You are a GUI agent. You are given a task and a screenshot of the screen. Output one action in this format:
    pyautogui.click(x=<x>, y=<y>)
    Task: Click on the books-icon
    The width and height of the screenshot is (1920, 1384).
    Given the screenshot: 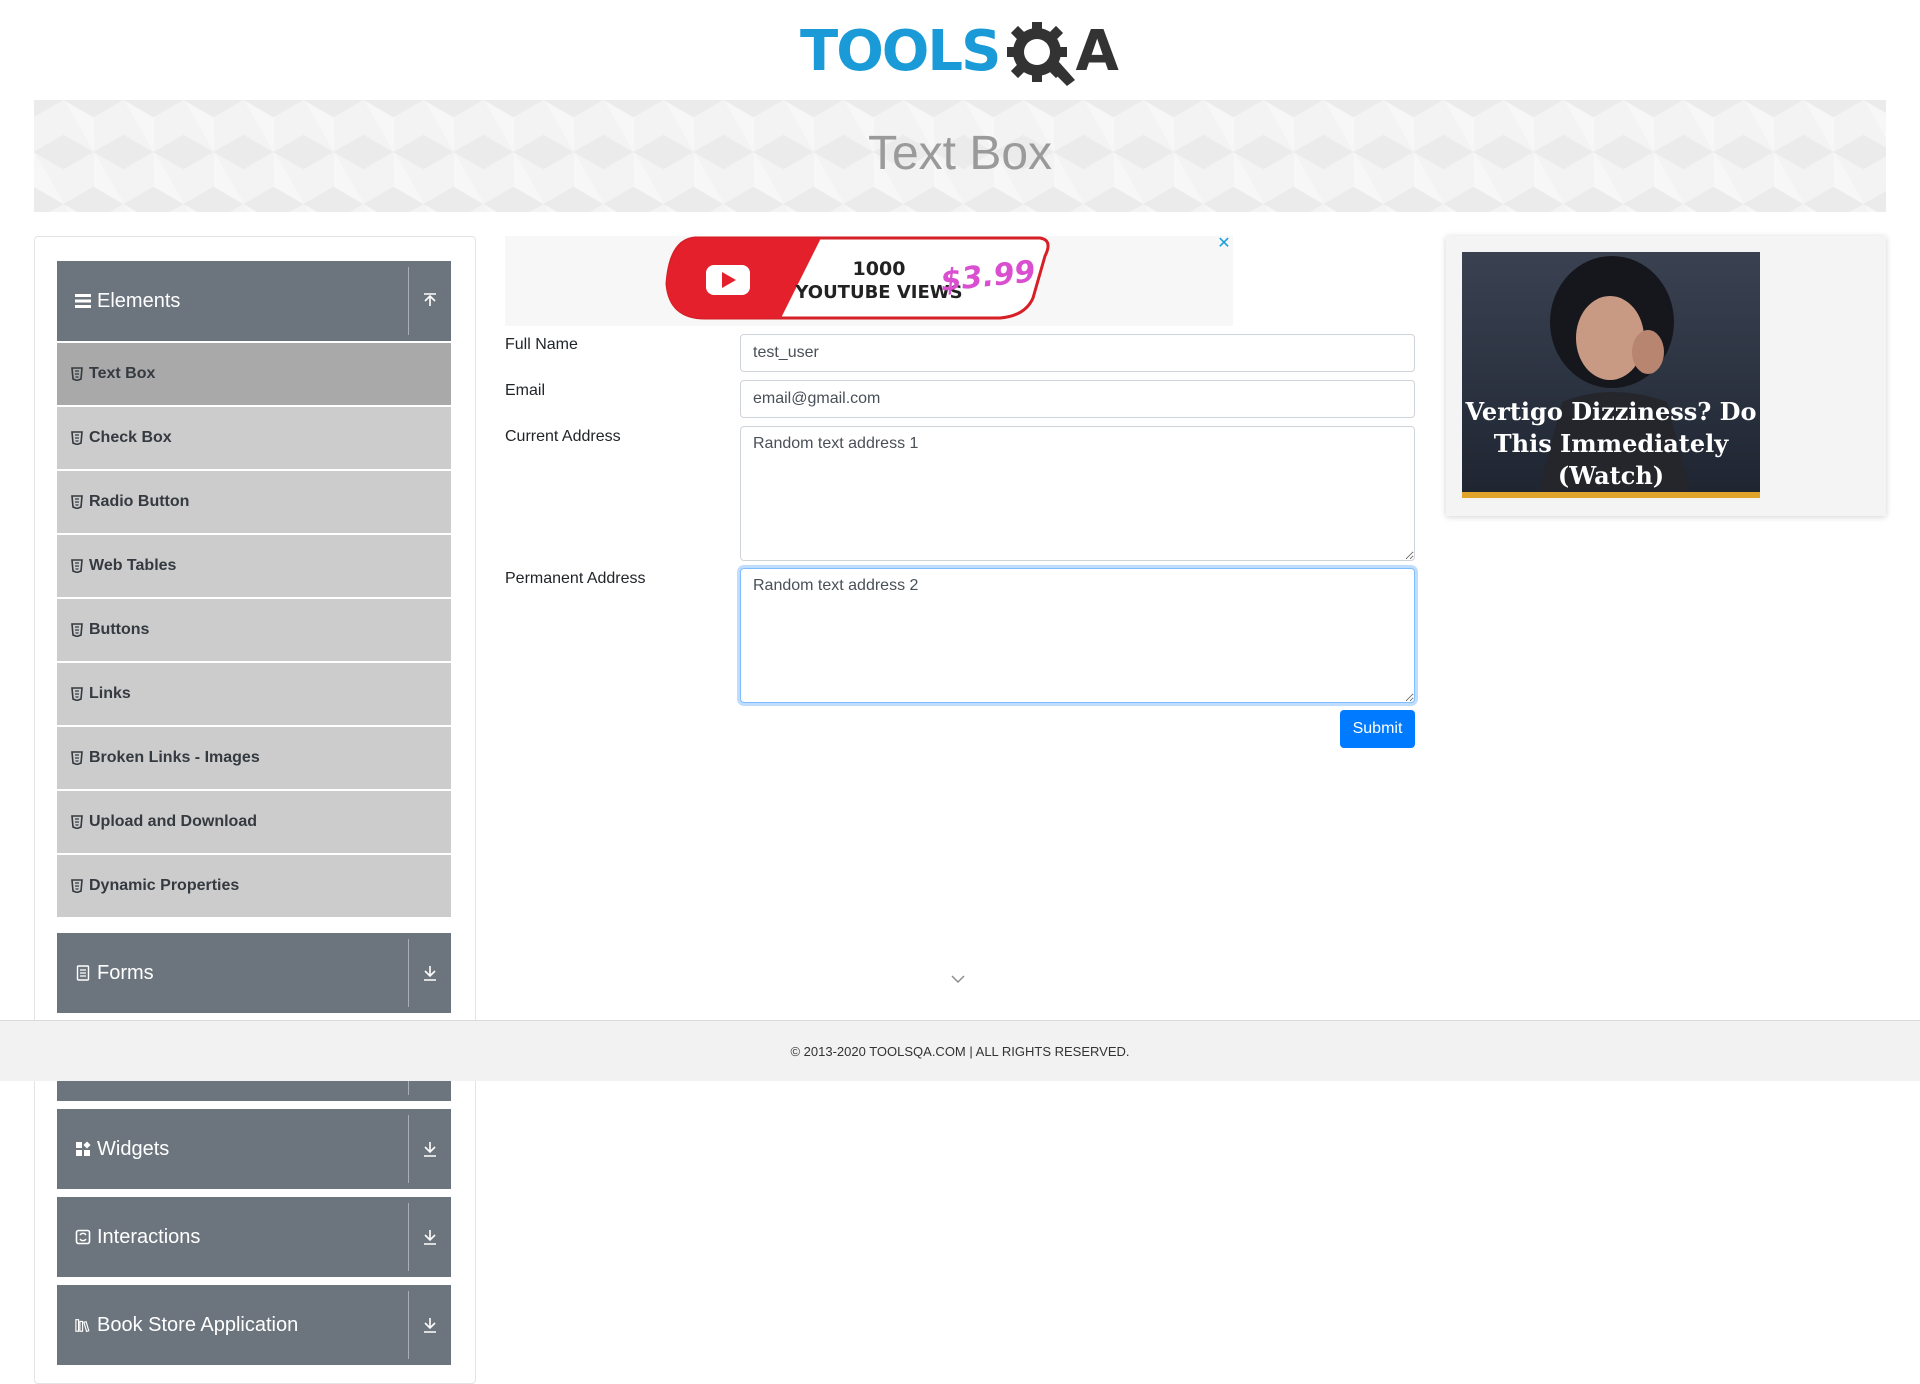 What is the action you would take?
    pyautogui.click(x=83, y=1325)
    